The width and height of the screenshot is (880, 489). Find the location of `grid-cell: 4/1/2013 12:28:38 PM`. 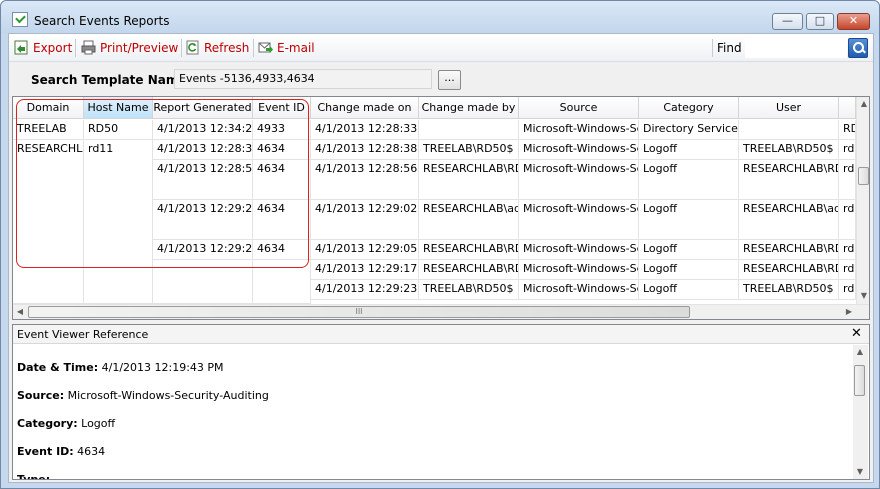

grid-cell: 4/1/2013 12:28:38 PM is located at coordinates (365, 150).